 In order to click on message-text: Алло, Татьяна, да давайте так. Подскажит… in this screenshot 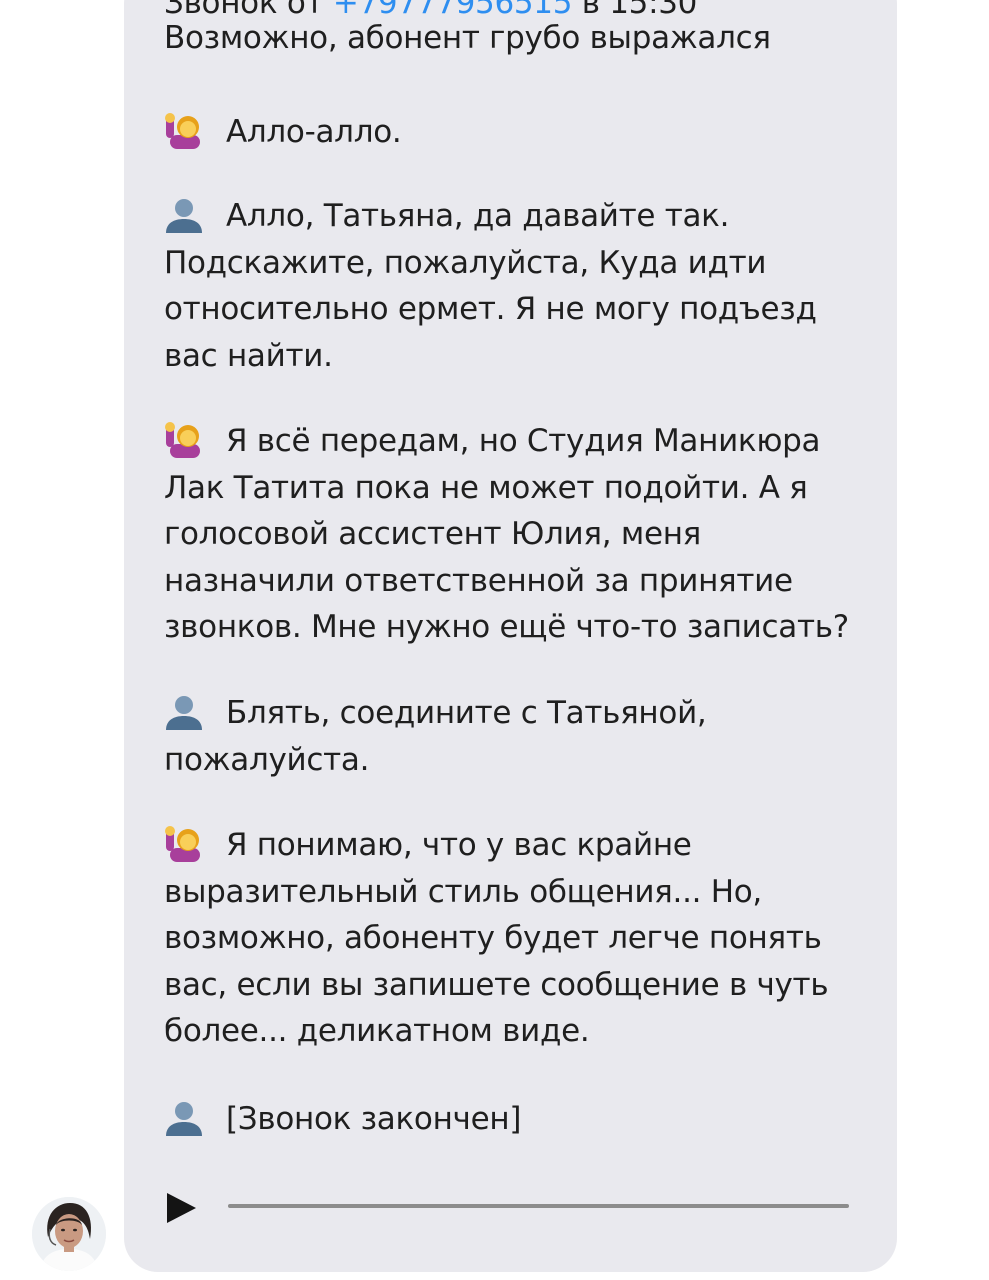, I will do `click(490, 286)`.